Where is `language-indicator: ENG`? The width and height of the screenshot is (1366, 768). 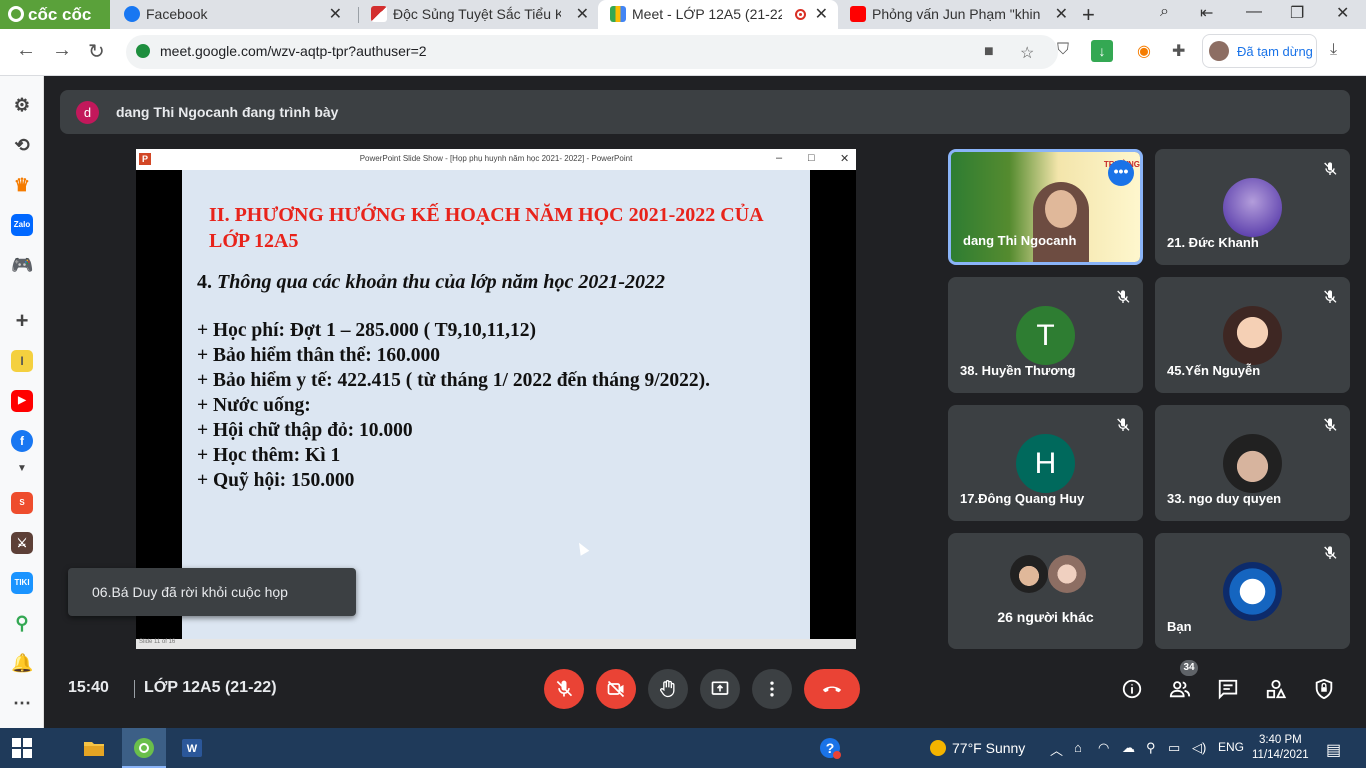 language-indicator: ENG is located at coordinates (1231, 747).